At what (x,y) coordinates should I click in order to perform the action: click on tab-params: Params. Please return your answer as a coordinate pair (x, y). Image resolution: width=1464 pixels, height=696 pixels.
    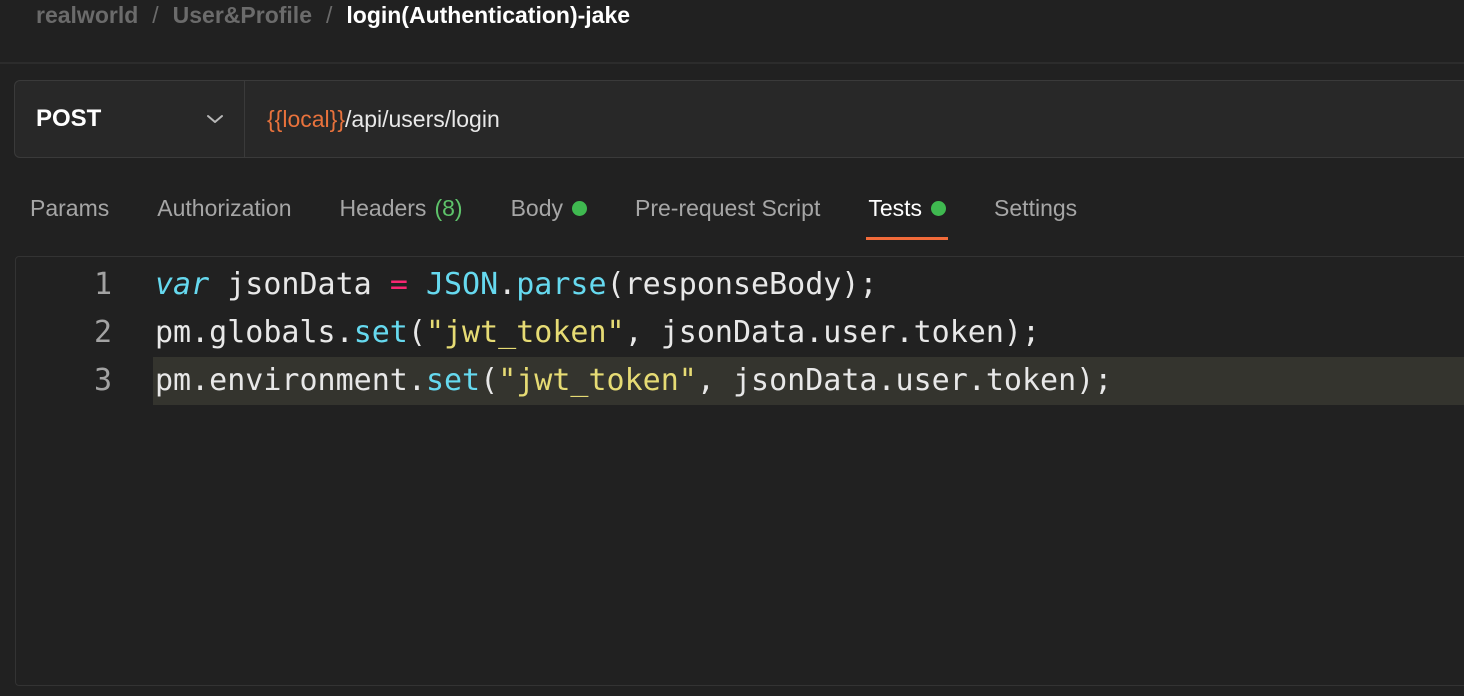
    Looking at the image, I should click on (69, 208).